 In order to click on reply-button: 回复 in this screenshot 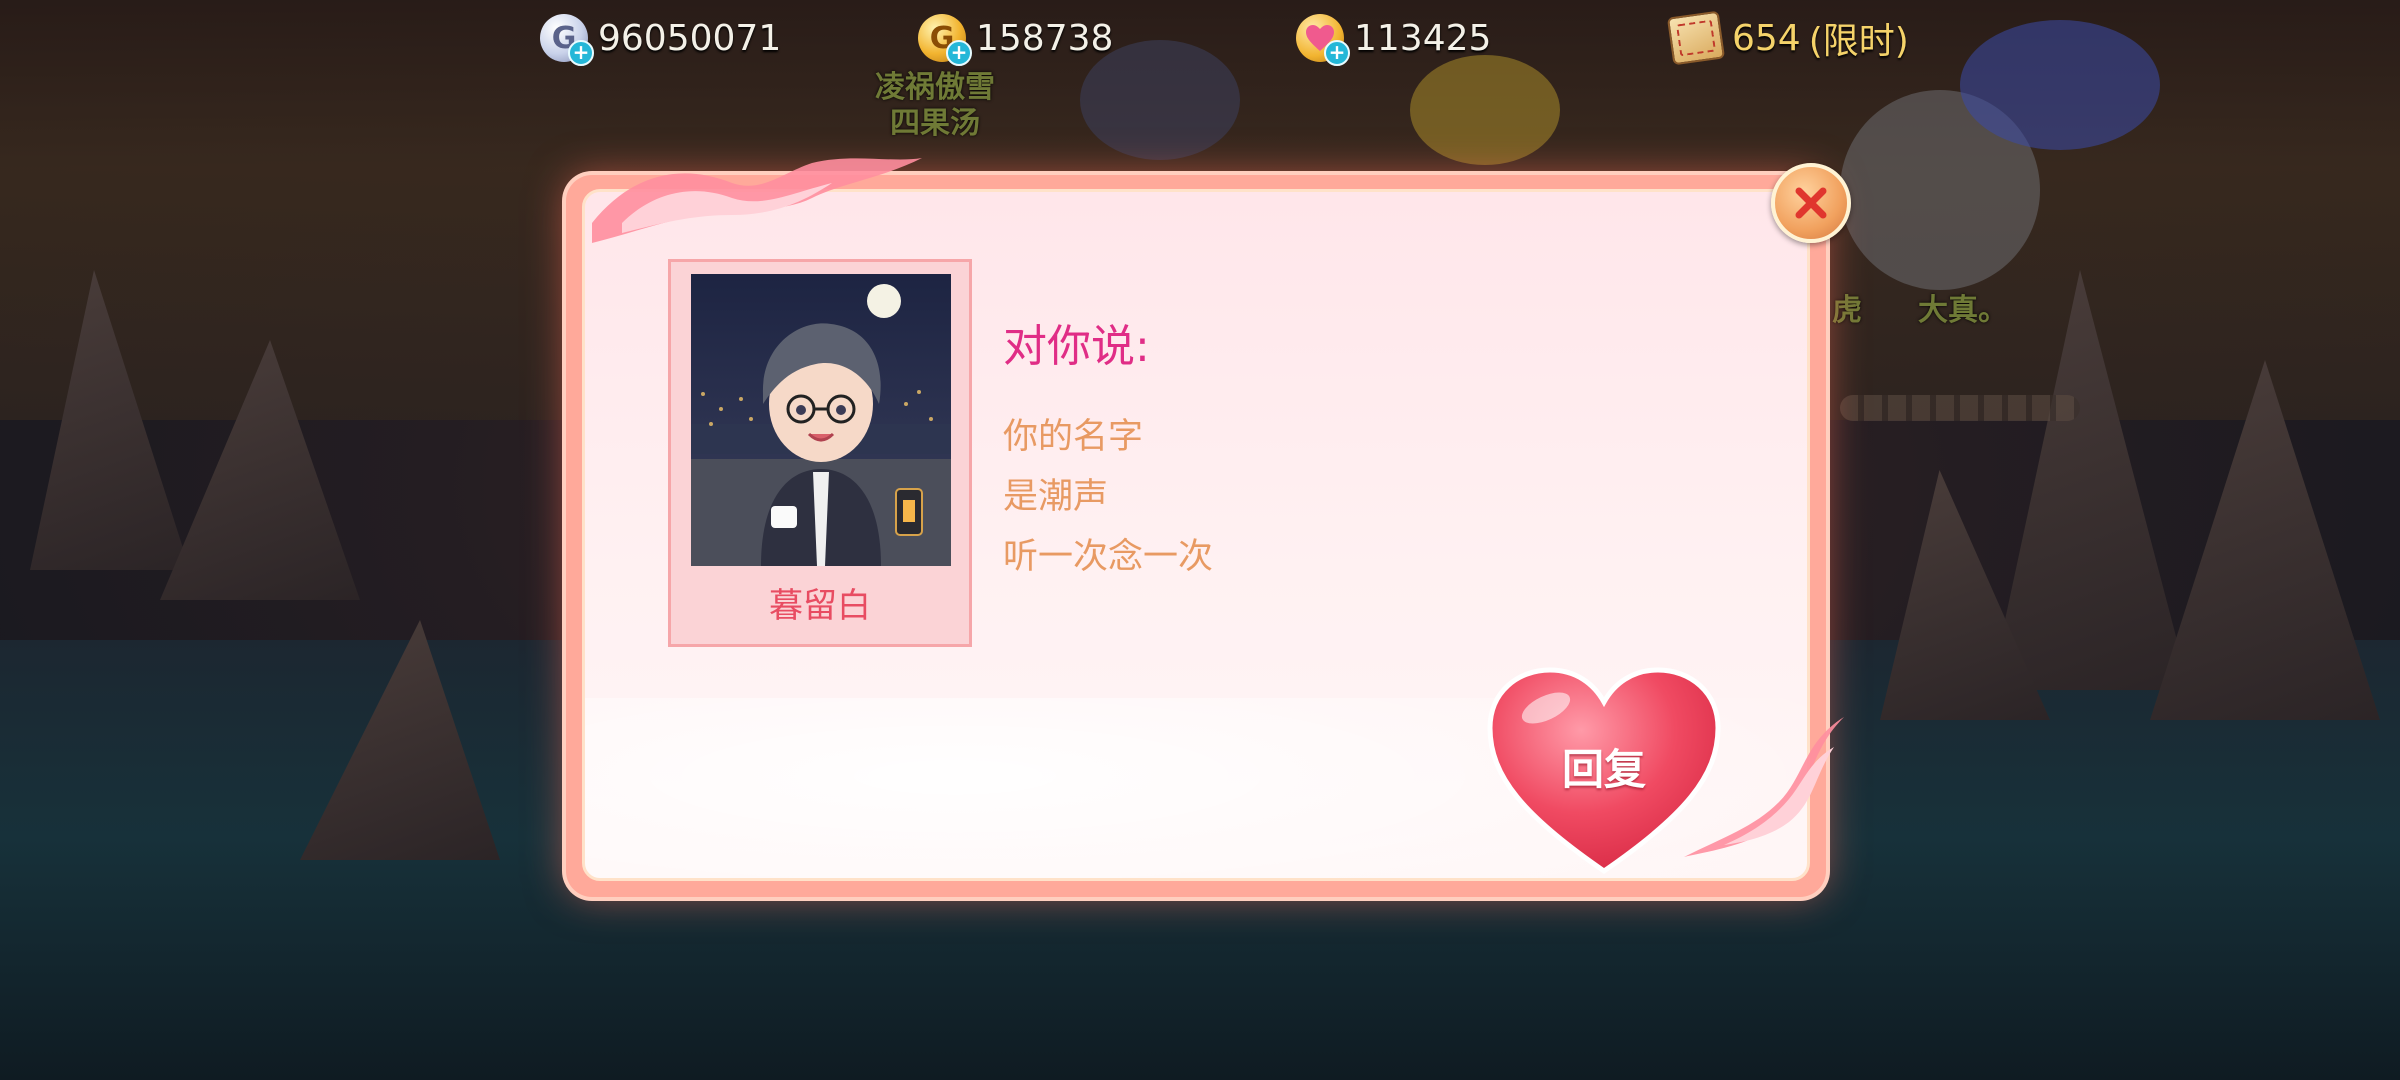, I will do `click(1604, 766)`.